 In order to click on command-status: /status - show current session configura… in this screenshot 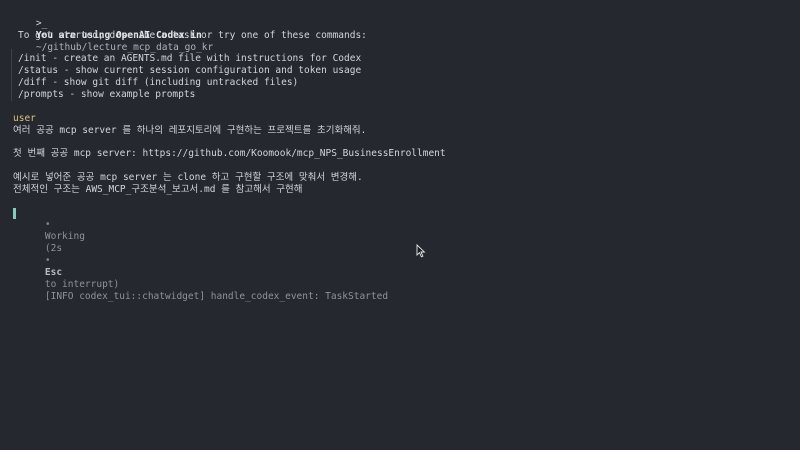, I will do `click(190, 70)`.